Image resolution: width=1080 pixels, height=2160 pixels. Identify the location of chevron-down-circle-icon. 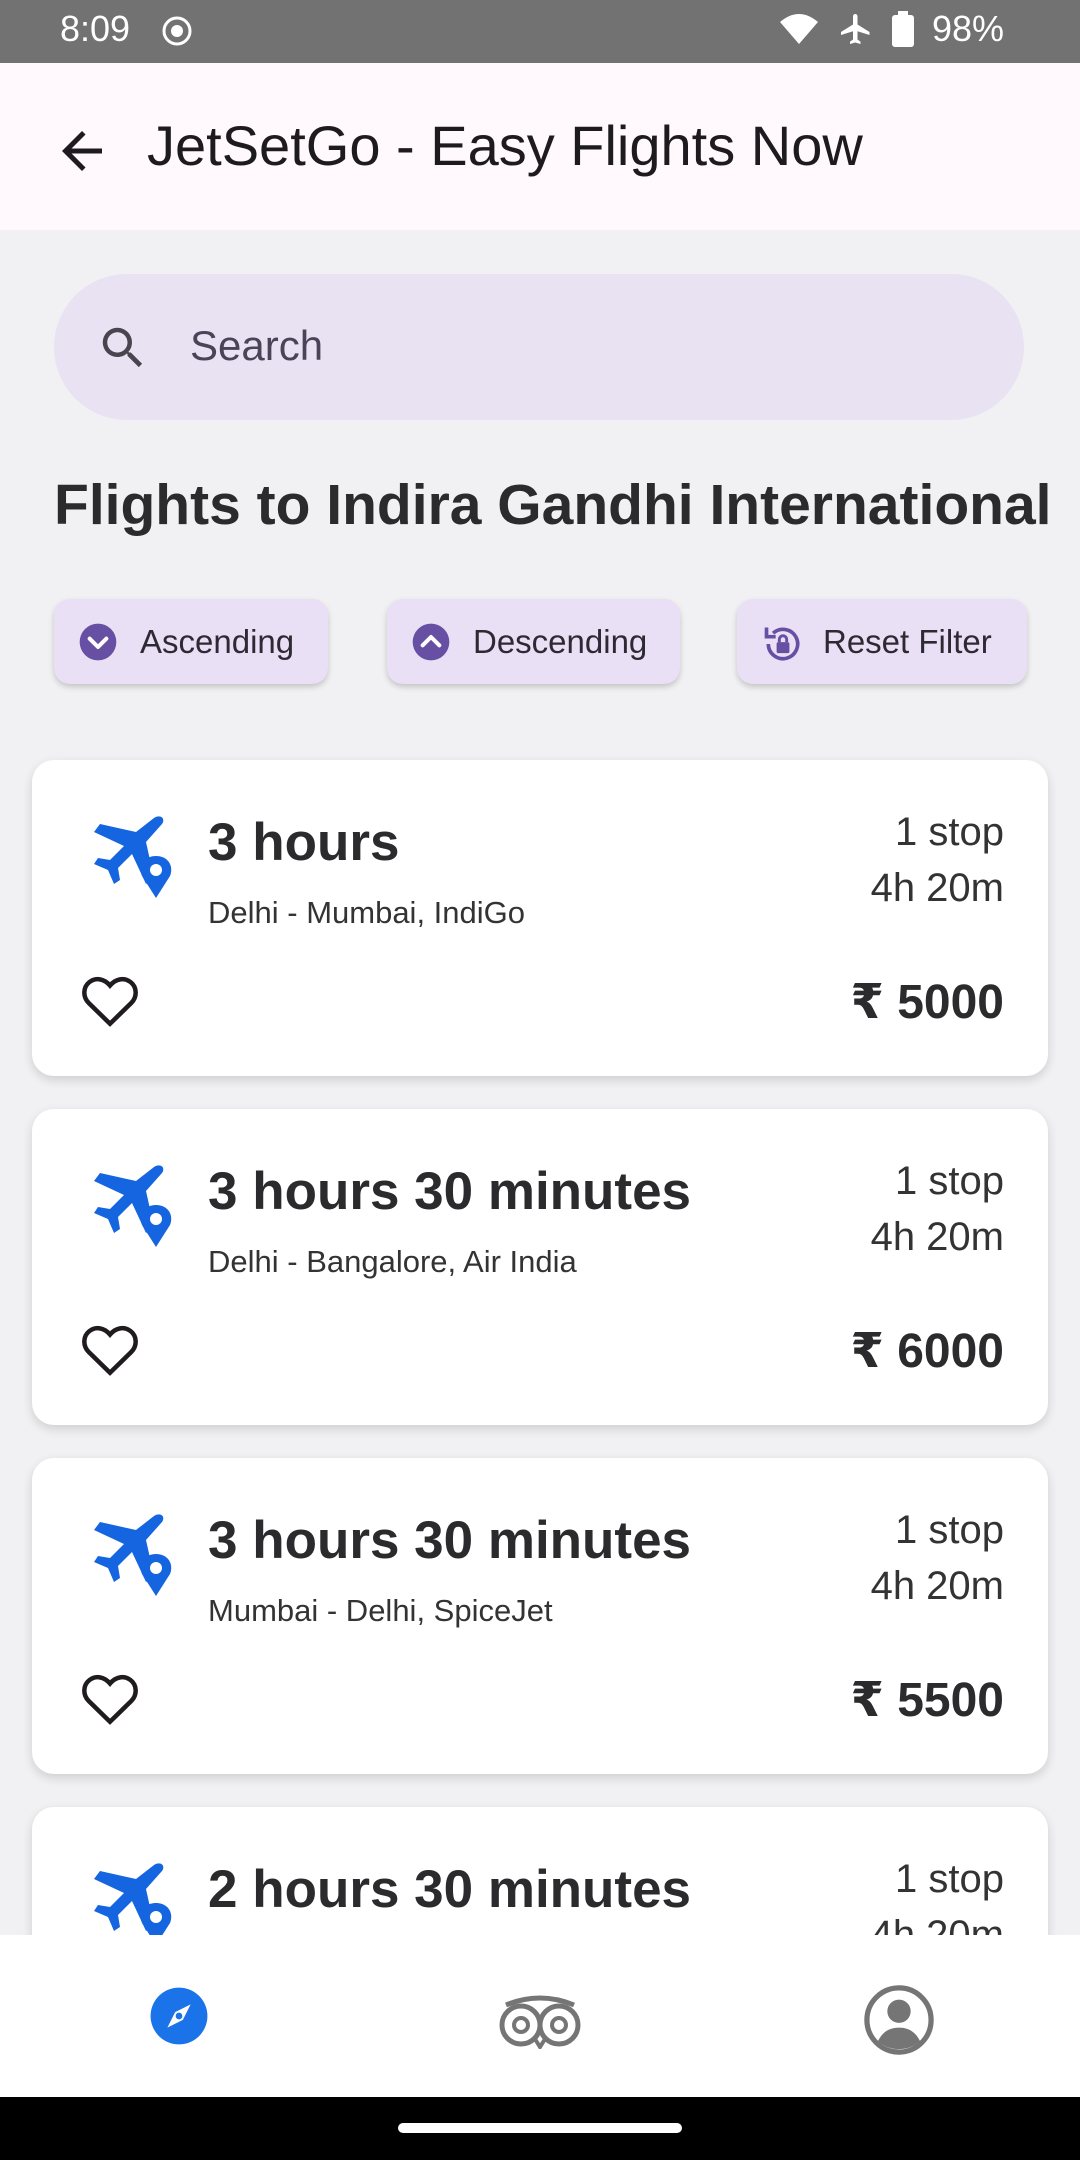
(98, 642).